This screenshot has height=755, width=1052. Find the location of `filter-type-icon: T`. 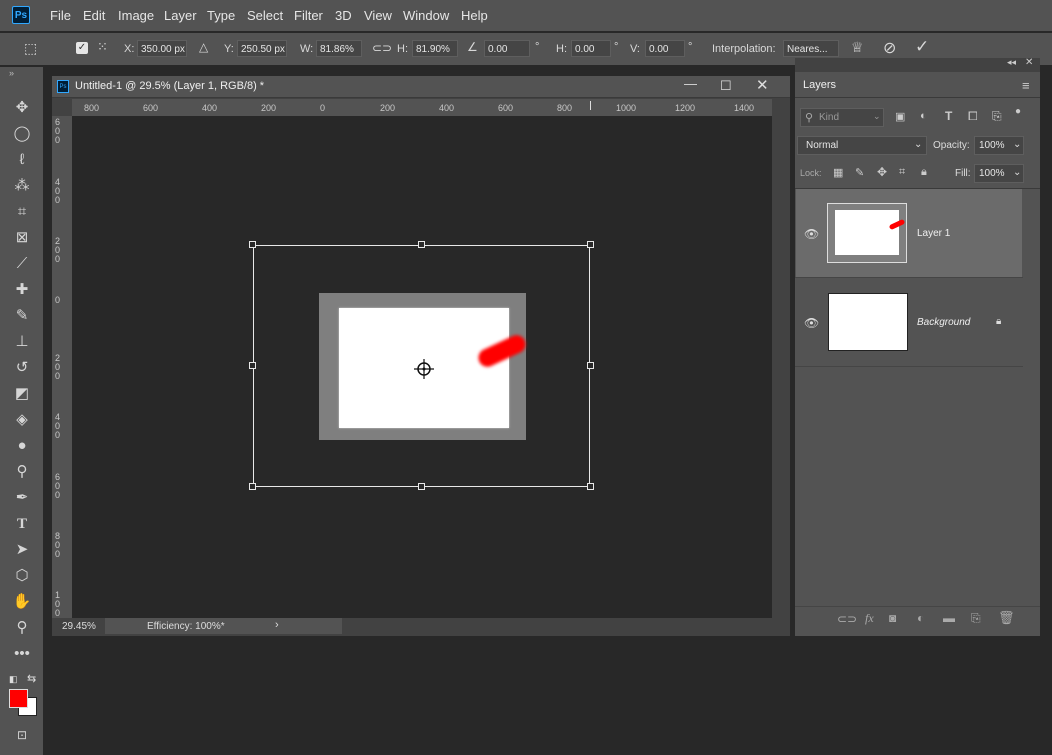

filter-type-icon: T is located at coordinates (948, 116).